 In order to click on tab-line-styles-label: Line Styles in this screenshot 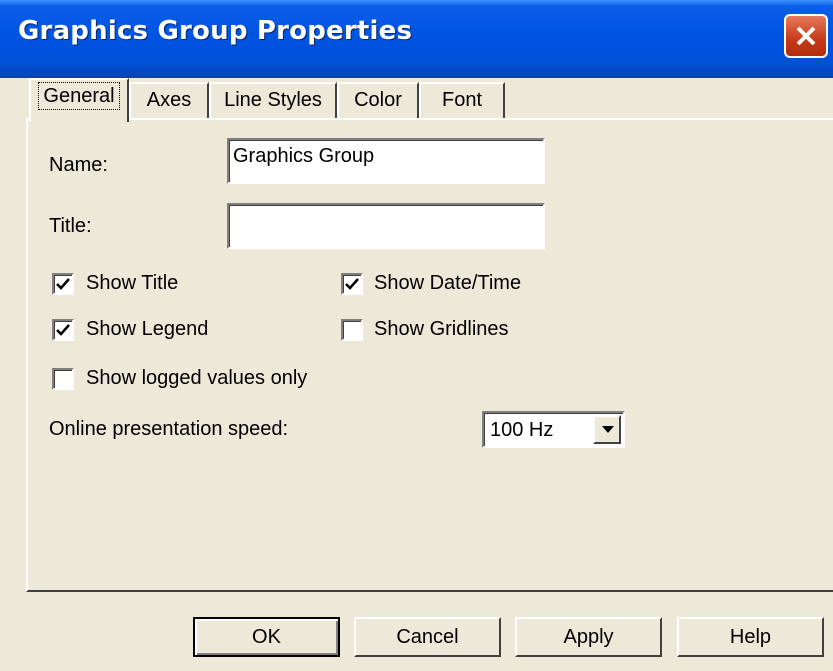, I will do `click(273, 100)`.